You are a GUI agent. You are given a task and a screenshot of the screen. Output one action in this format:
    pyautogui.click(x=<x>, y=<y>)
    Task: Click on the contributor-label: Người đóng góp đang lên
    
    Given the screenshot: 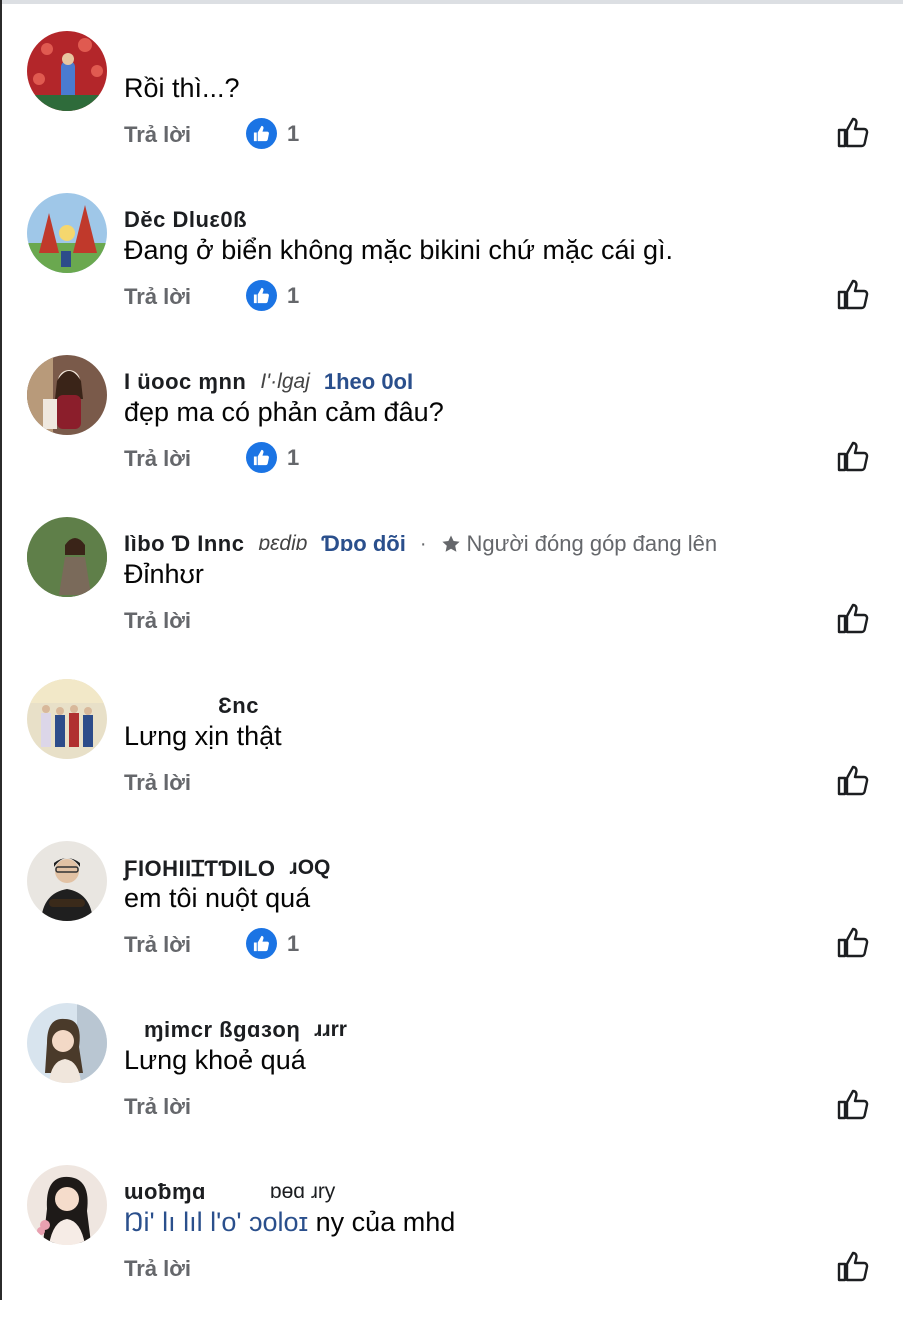 What is the action you would take?
    pyautogui.click(x=592, y=543)
    